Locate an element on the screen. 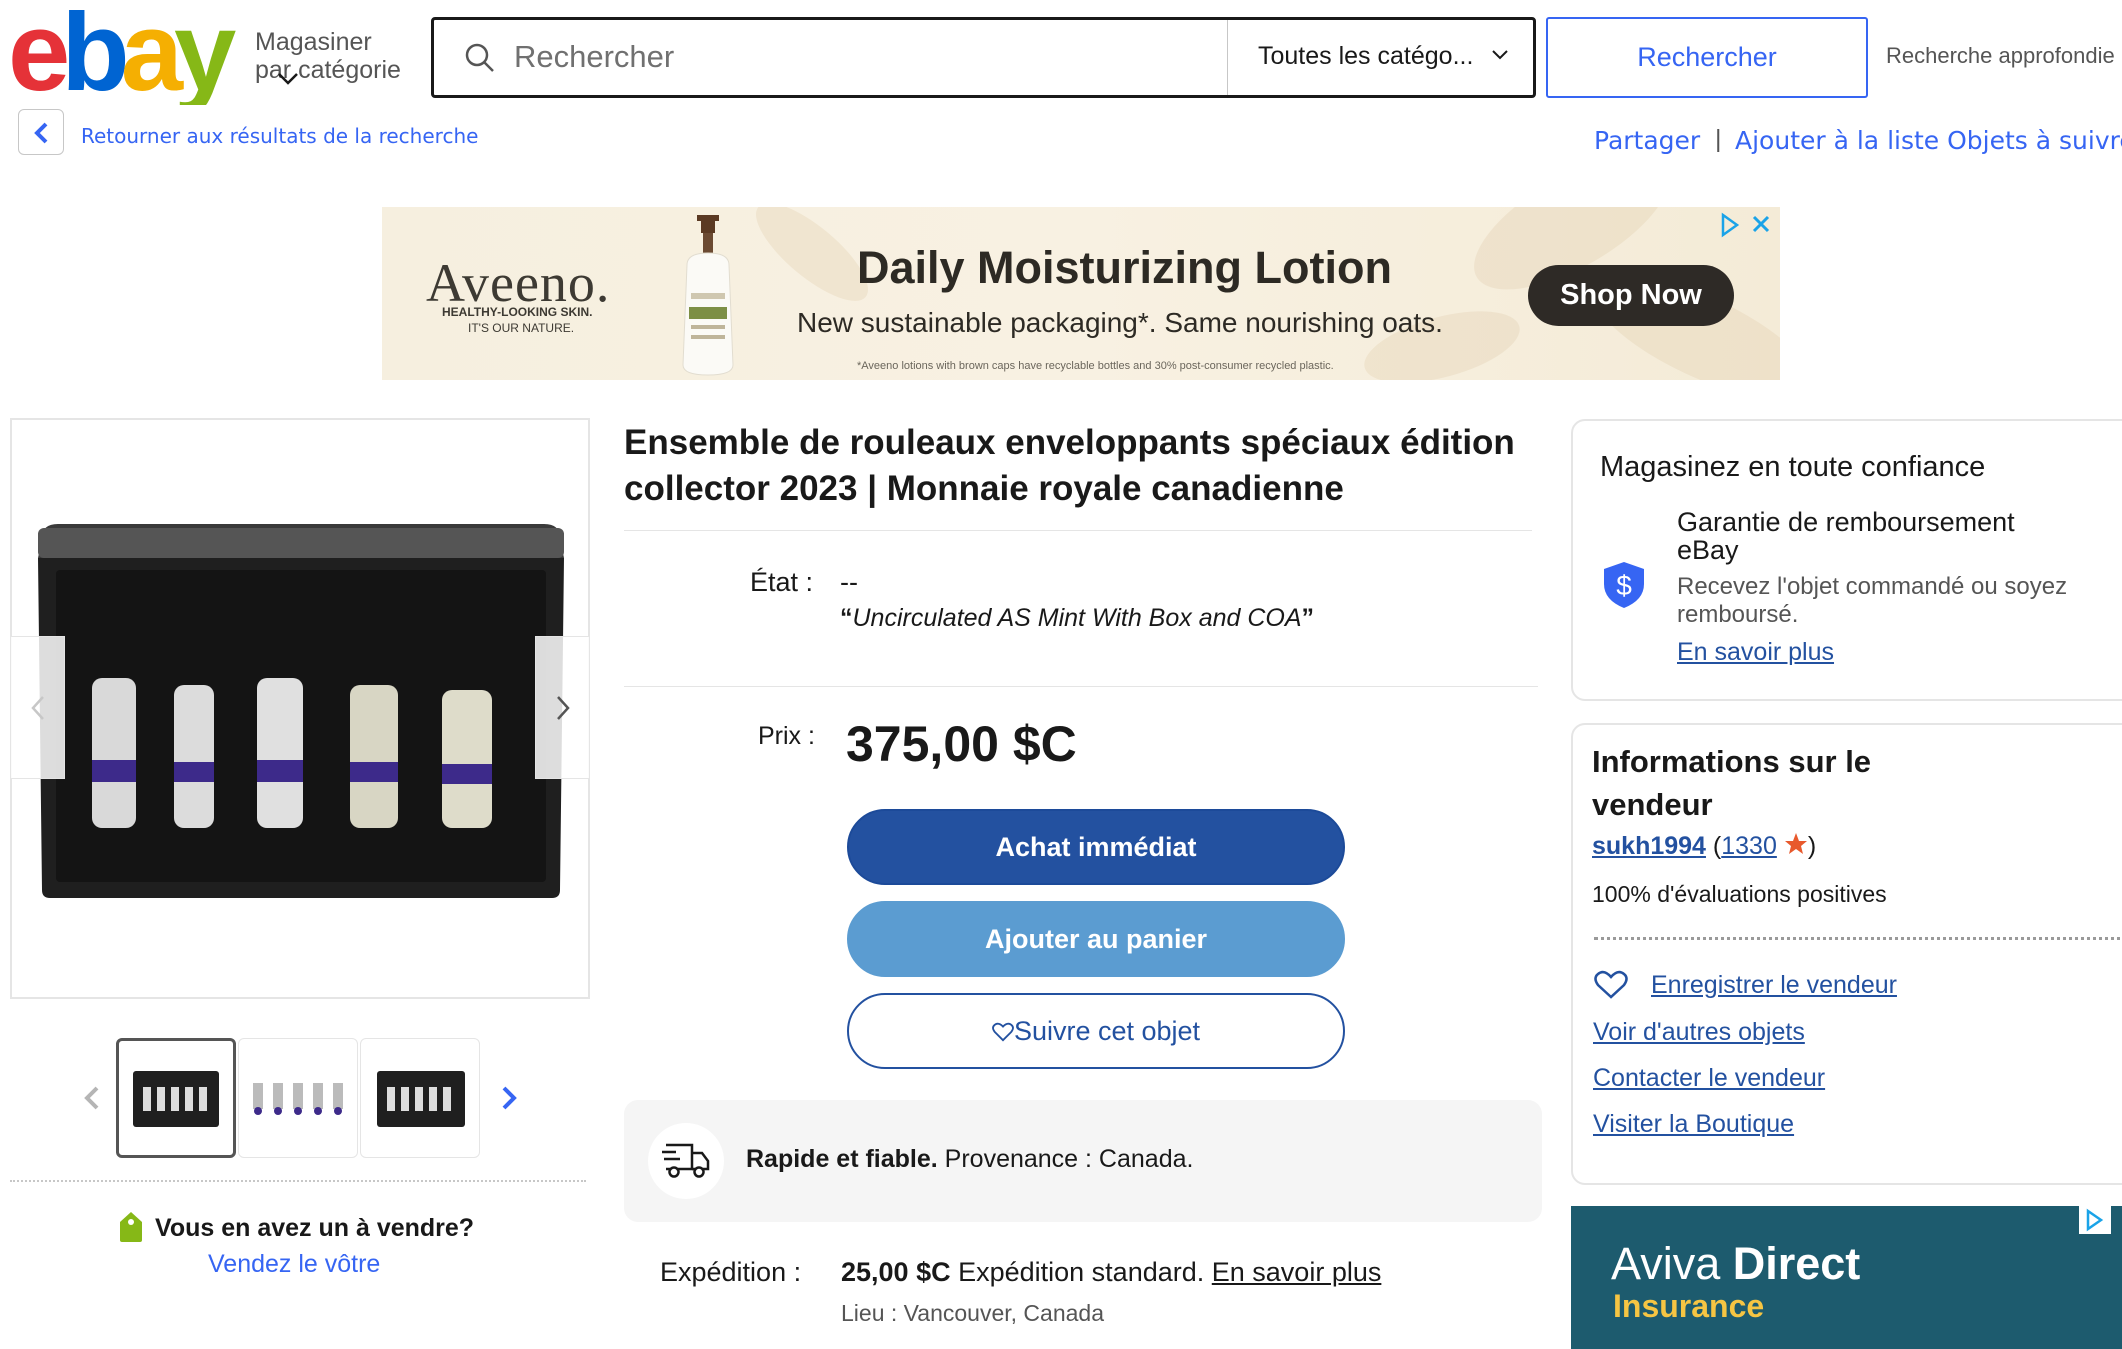  watch-item-label: Suivre cet objet is located at coordinates (1107, 1031).